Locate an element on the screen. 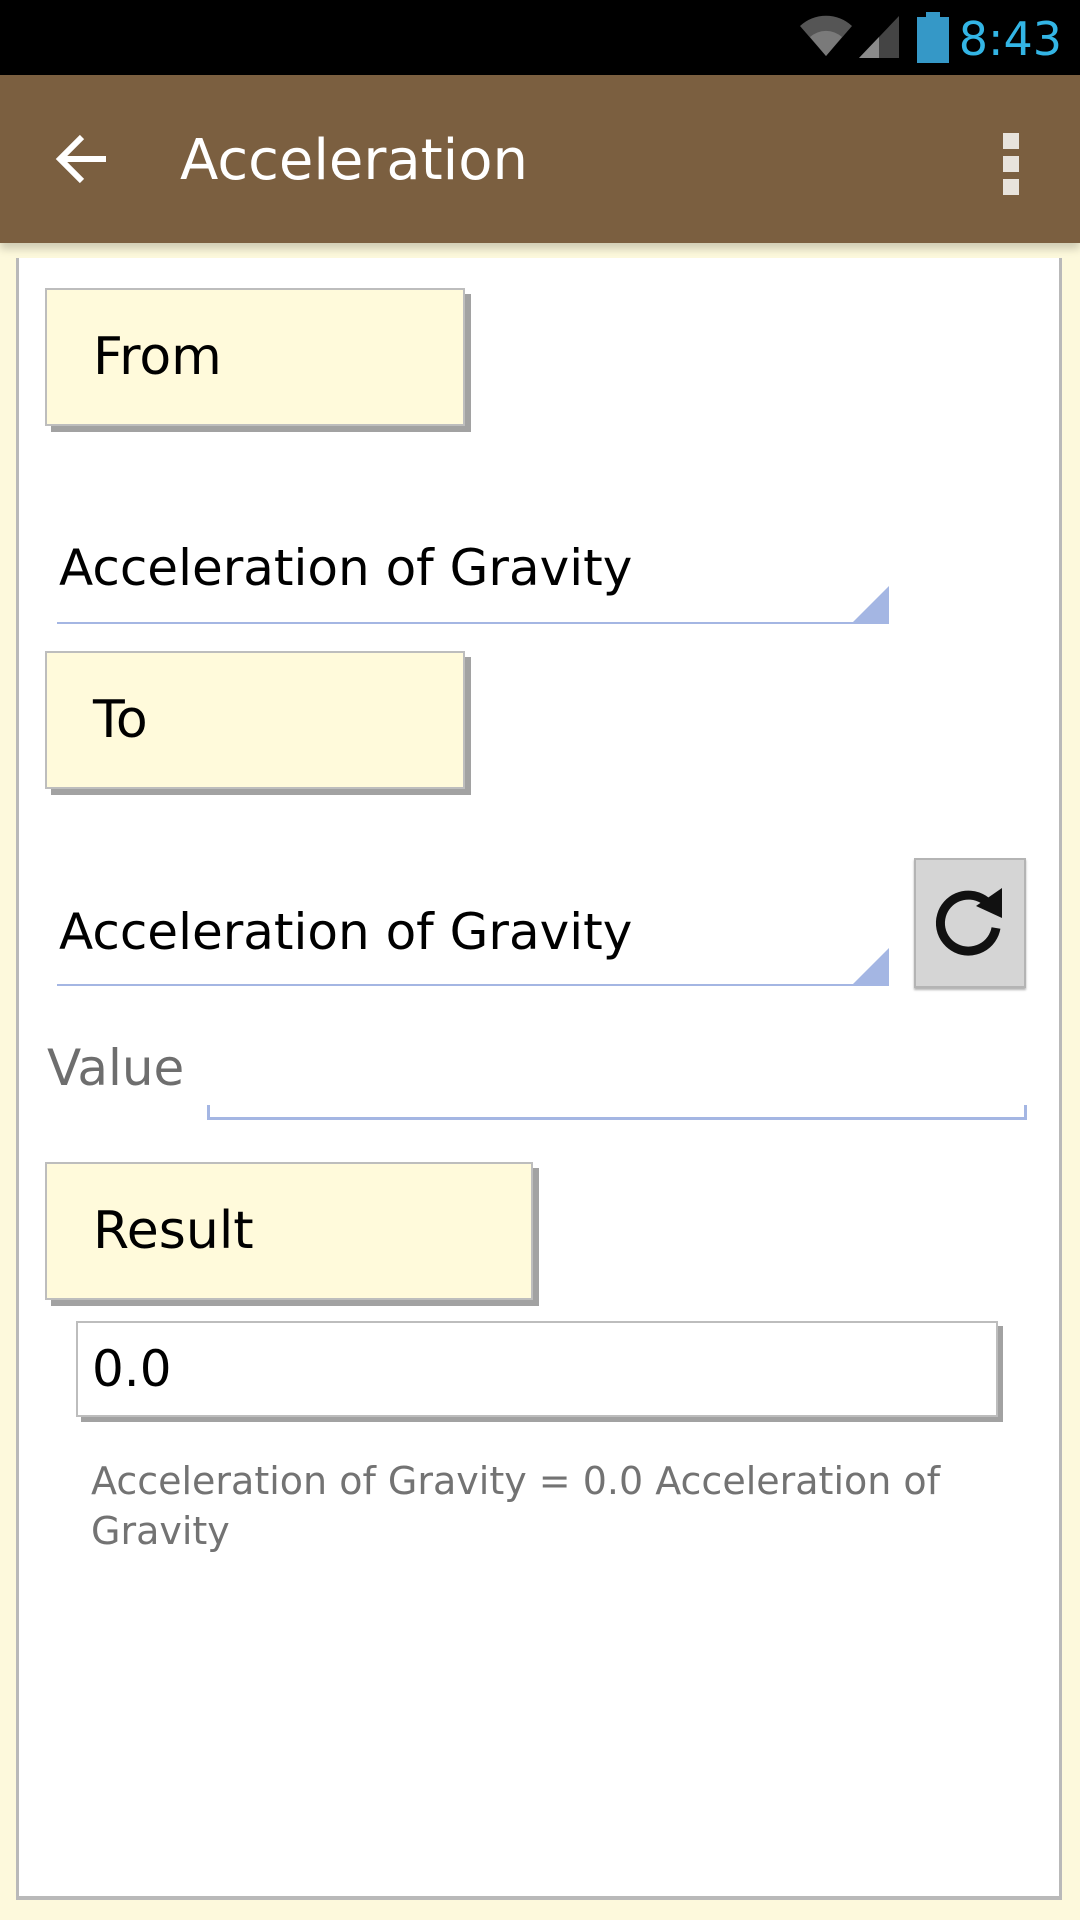 The image size is (1080, 1920). swap-units-button is located at coordinates (970, 923).